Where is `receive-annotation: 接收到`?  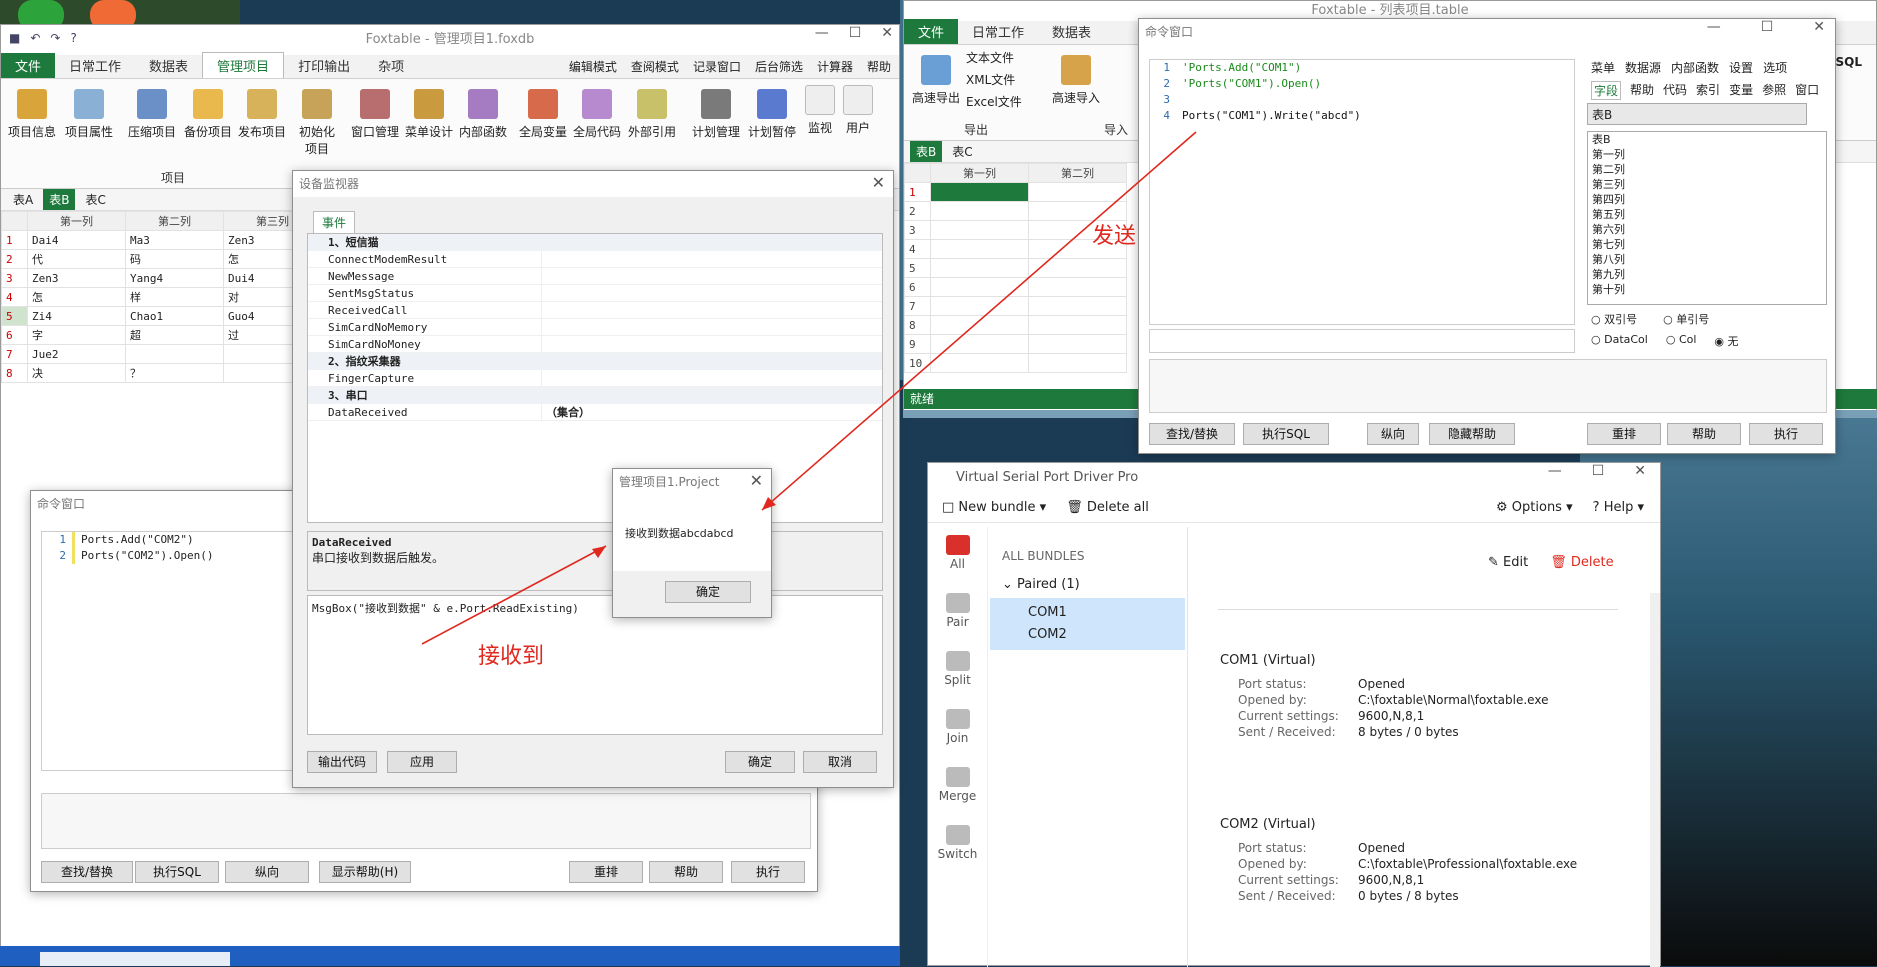
receive-annotation: 接收到 is located at coordinates (511, 656).